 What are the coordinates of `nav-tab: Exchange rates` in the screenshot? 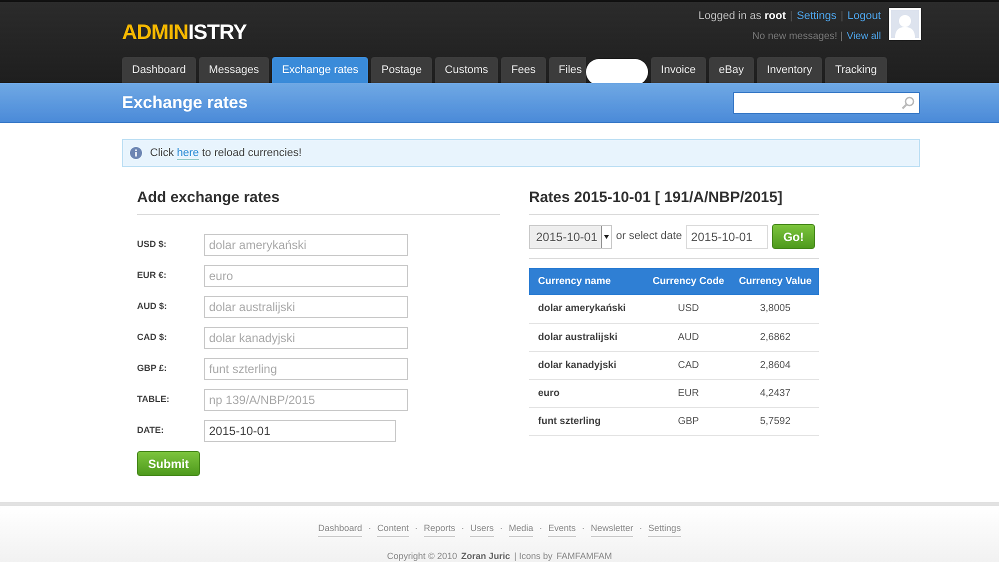 It's located at (320, 70).